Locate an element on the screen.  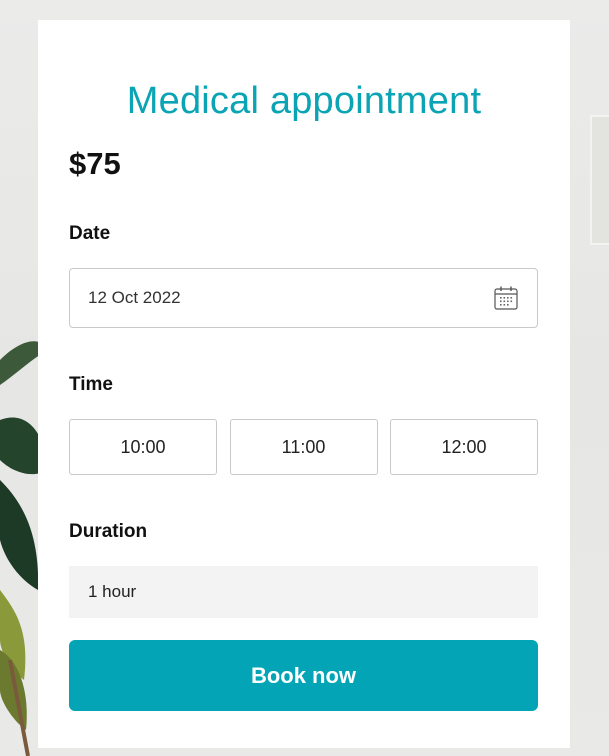
time-slot-11-00: 11:00 is located at coordinates (303, 447).